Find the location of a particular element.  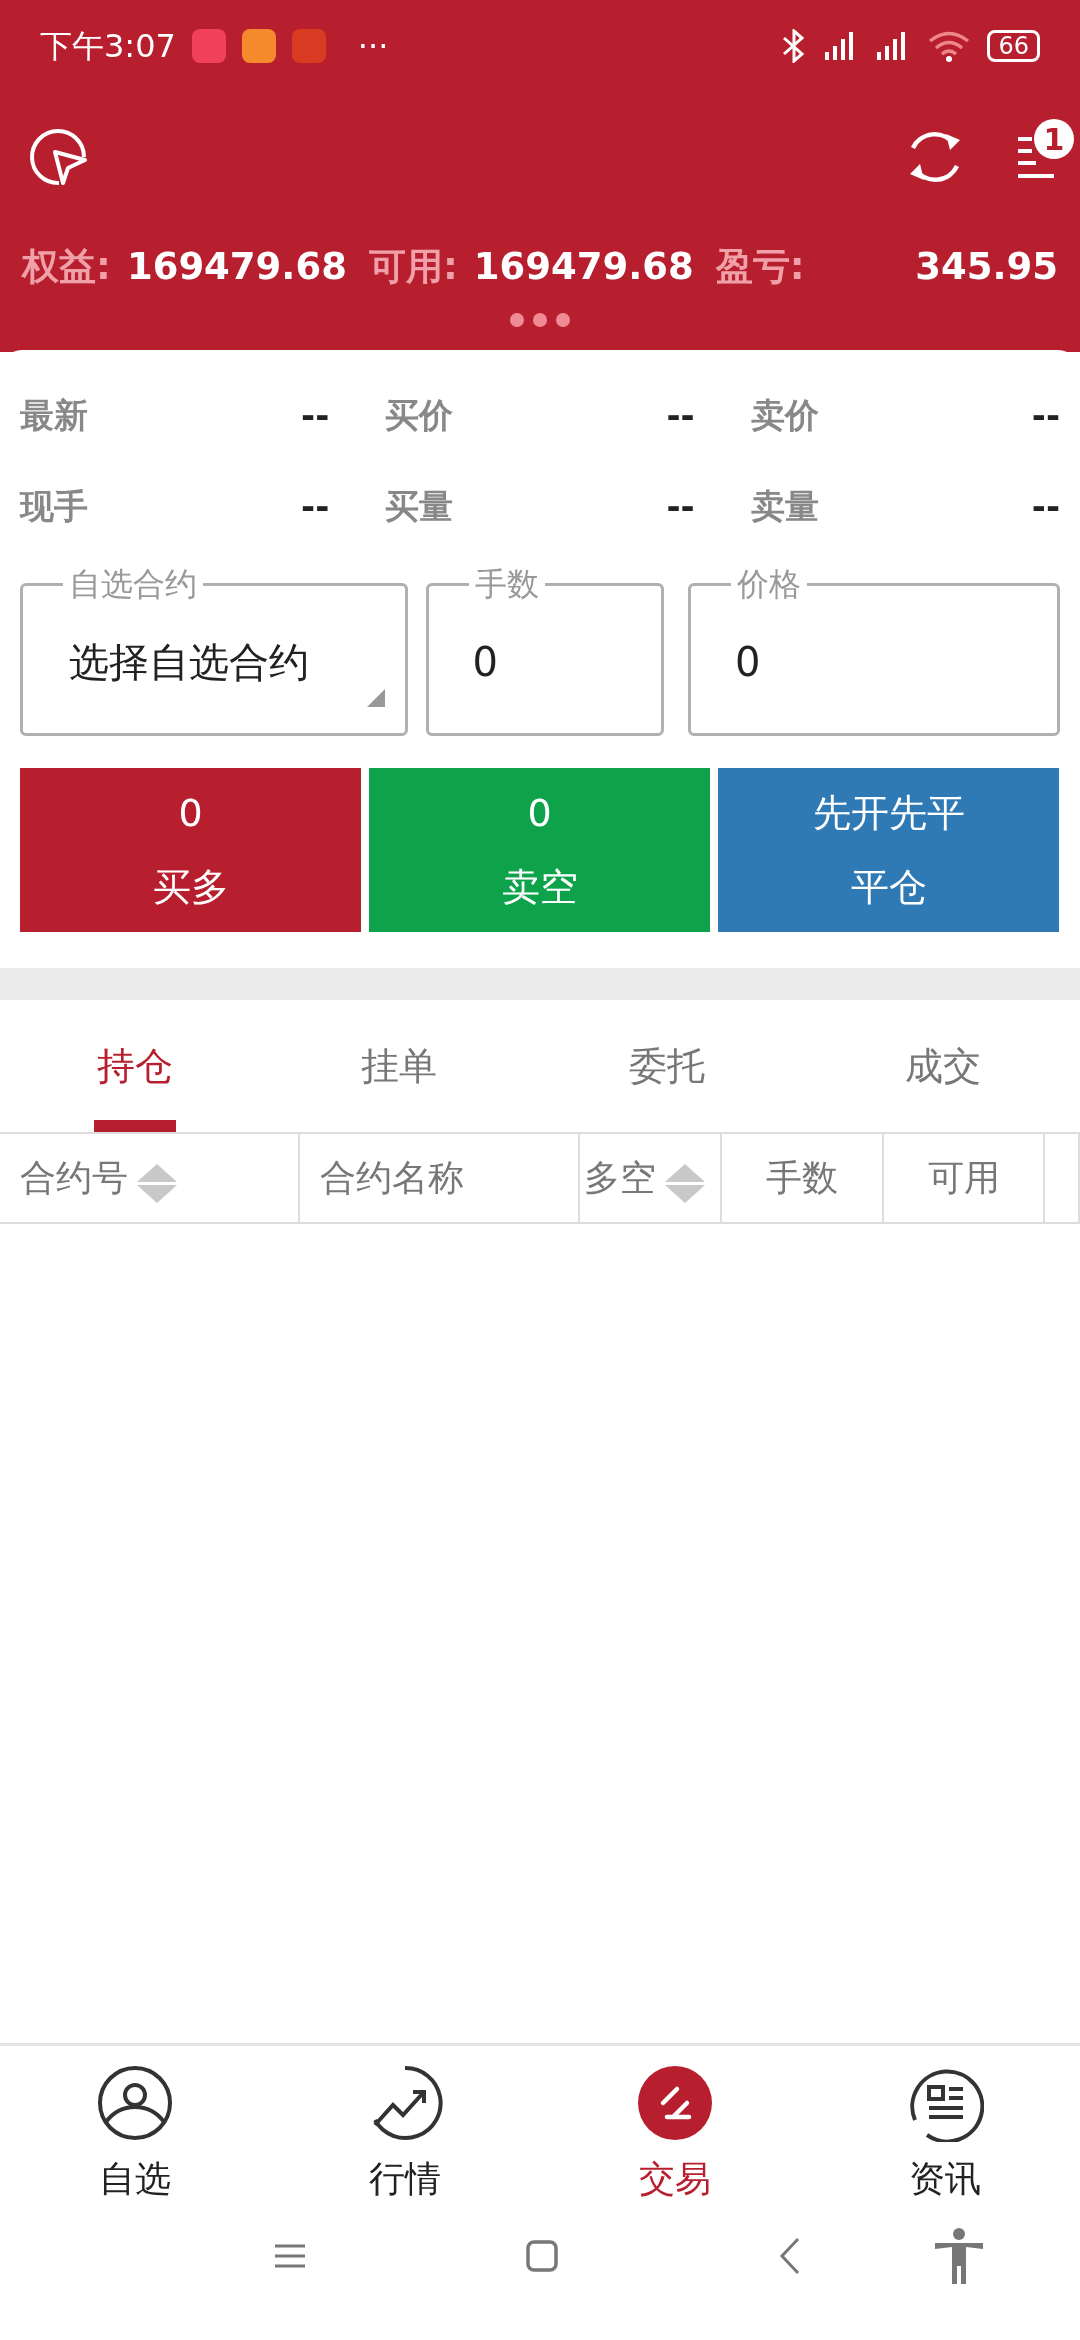

account-label: 可用: is located at coordinates (413, 267).